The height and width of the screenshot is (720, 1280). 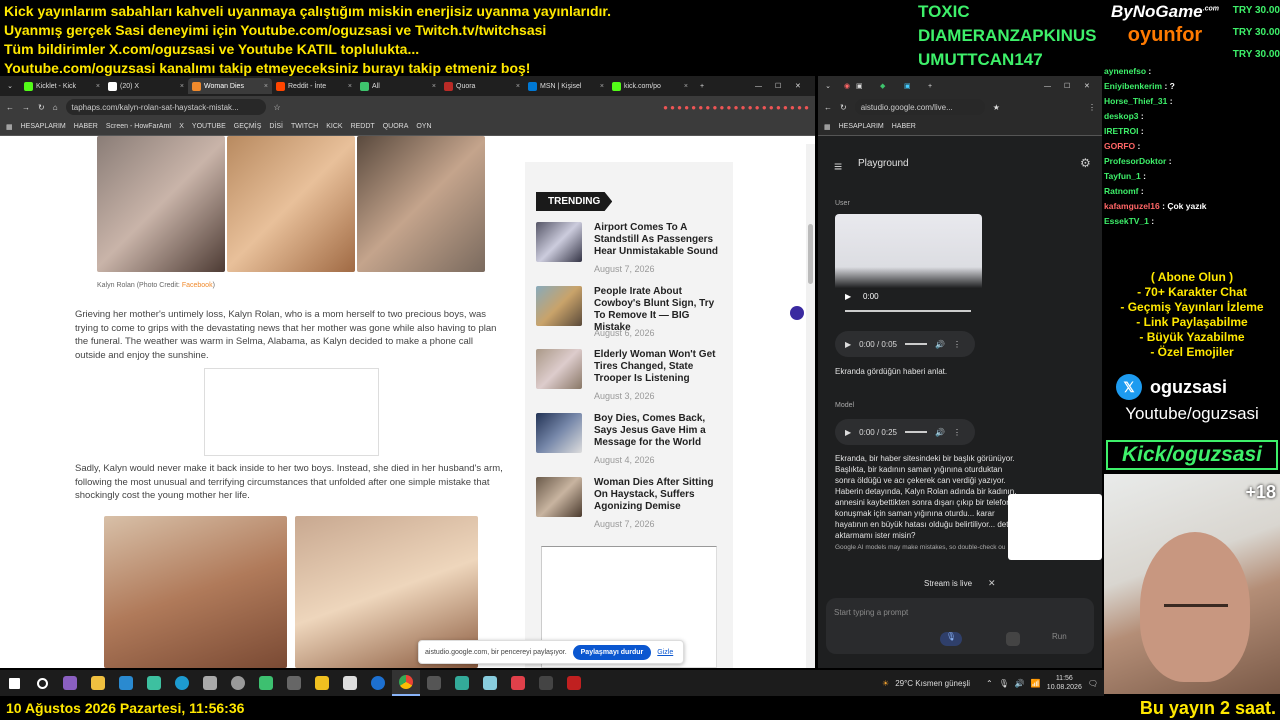 I want to click on screen-share-icon, so click(x=1013, y=639).